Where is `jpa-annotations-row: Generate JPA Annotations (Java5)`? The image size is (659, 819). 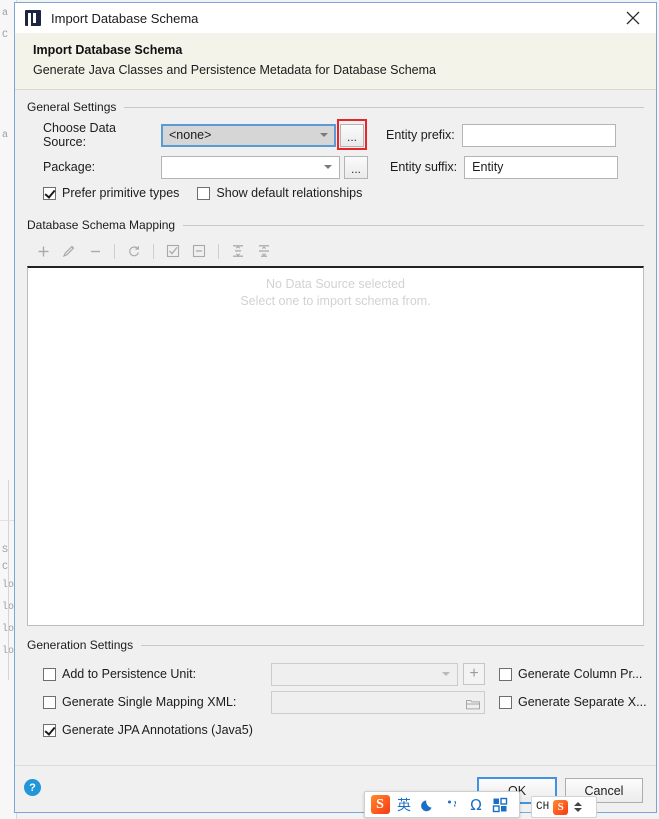 jpa-annotations-row: Generate JPA Annotations (Java5) is located at coordinates (343, 730).